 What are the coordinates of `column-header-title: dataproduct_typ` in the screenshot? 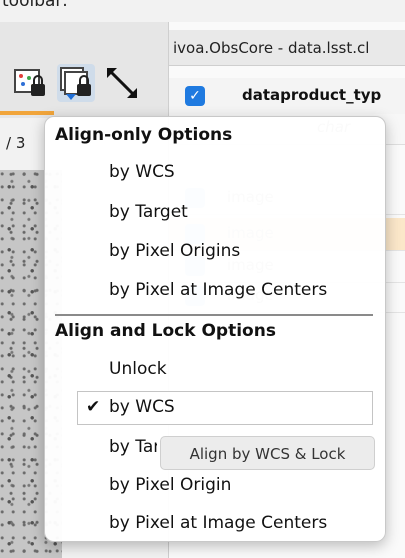 It's located at (311, 95).